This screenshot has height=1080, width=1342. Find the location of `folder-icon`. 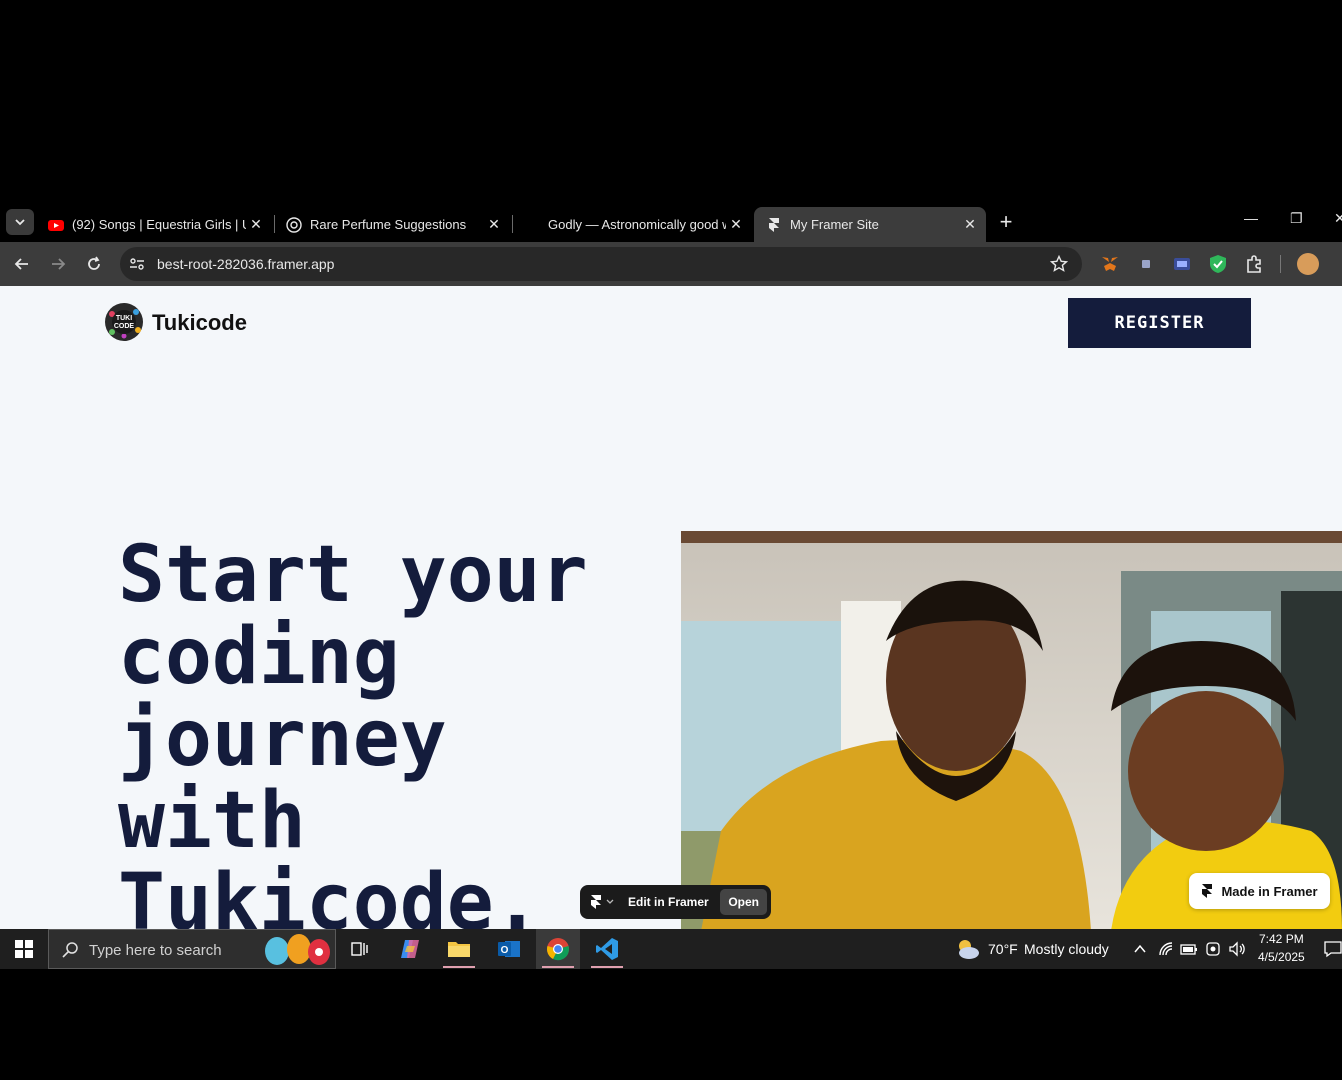

folder-icon is located at coordinates (459, 949).